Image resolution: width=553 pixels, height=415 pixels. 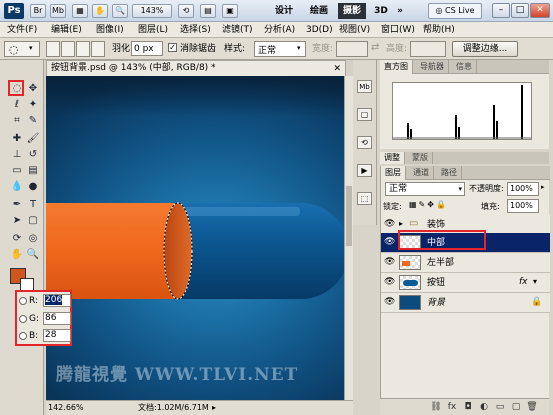 What do you see at coordinates (535, 281) in the screenshot?
I see `chevron-down-icon: ▾` at bounding box center [535, 281].